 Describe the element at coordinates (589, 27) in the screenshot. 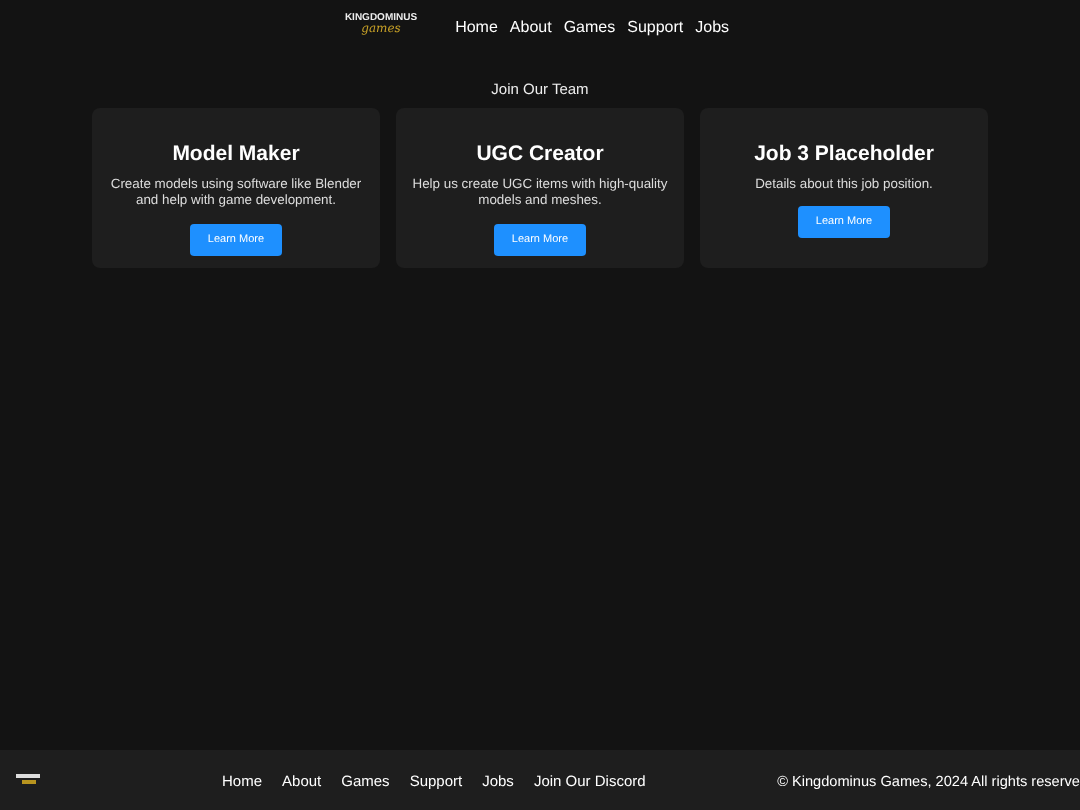

I see `nav-link: Games` at that location.